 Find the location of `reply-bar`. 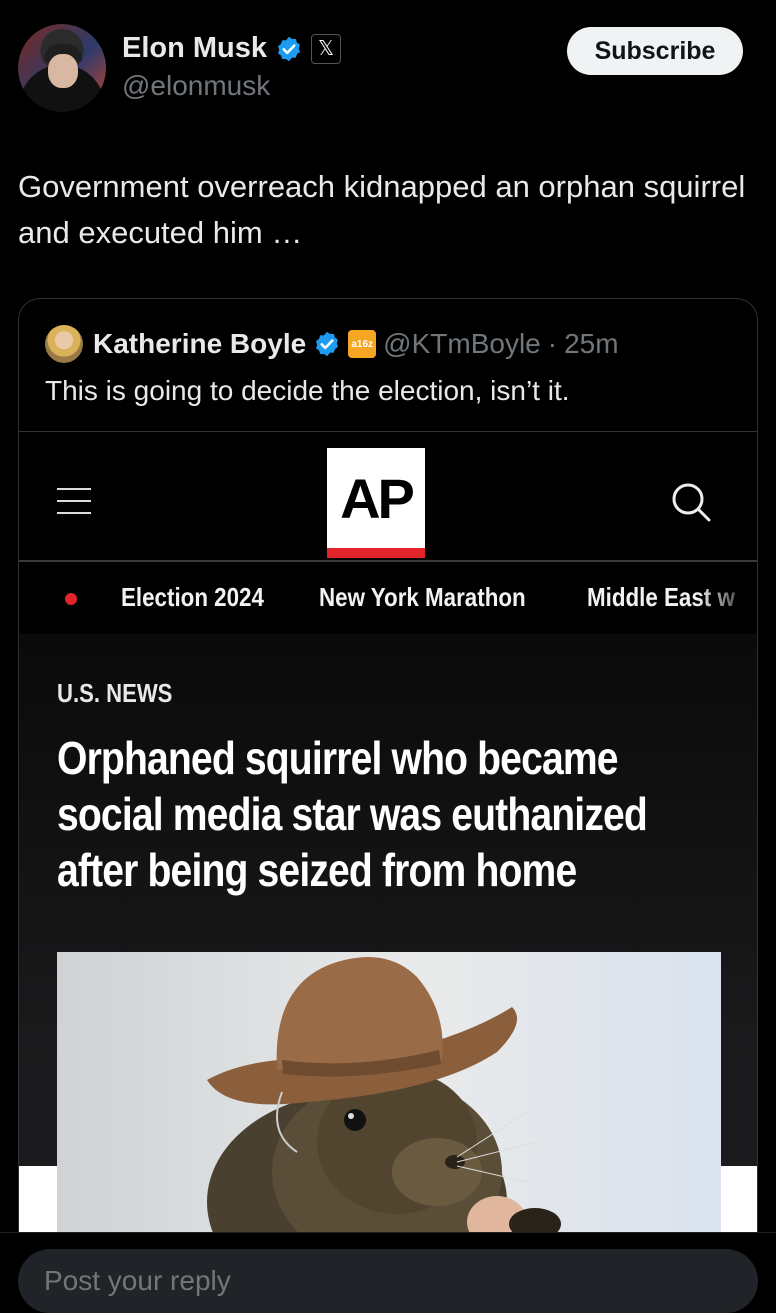

reply-bar is located at coordinates (388, 1272).